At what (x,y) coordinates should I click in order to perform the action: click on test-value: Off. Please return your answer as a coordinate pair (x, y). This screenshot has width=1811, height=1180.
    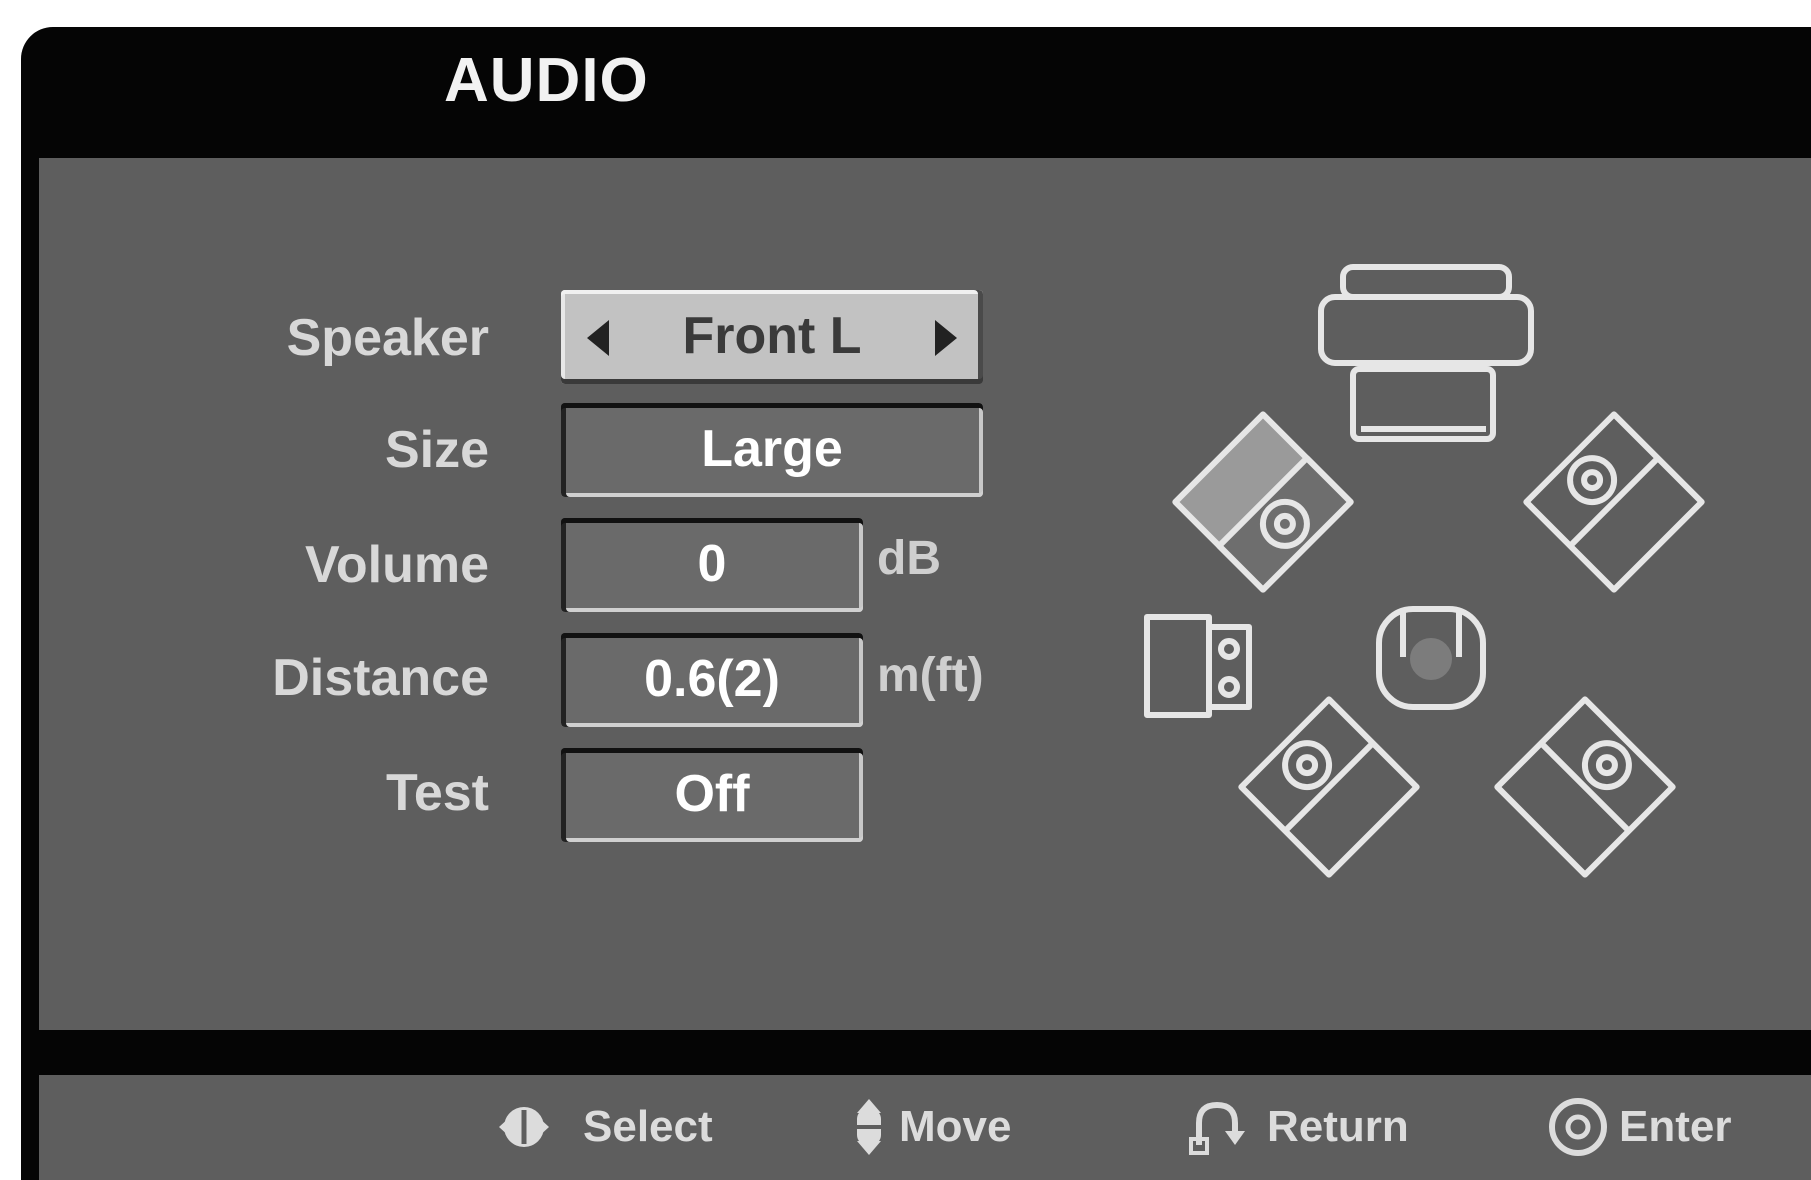
    Looking at the image, I should click on (712, 794).